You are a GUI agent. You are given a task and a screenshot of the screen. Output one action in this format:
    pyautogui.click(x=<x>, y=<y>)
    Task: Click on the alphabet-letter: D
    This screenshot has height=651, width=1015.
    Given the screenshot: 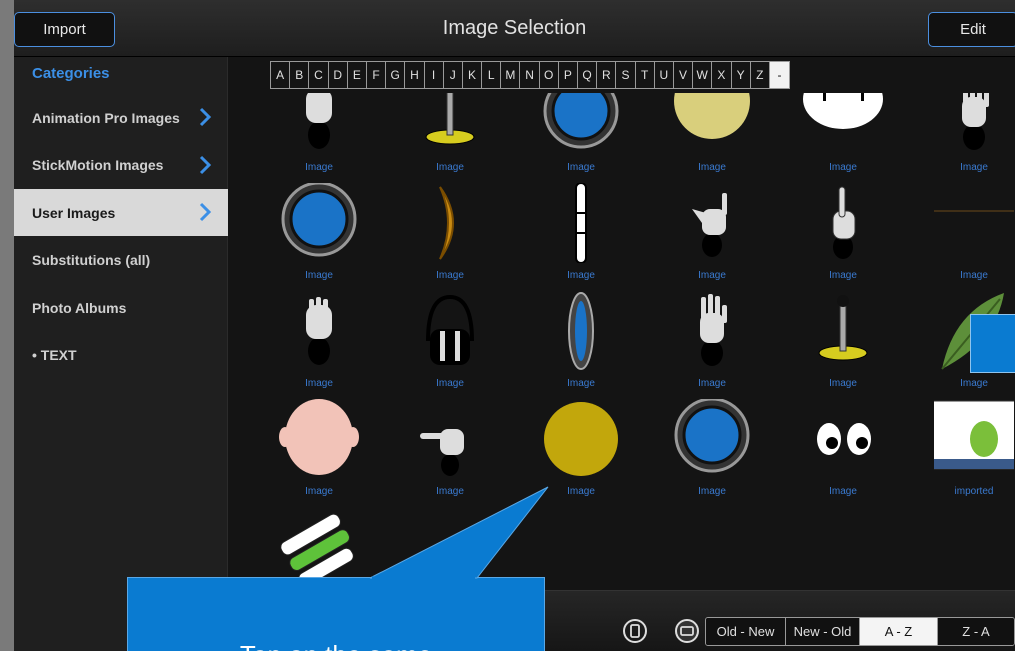 What is the action you would take?
    pyautogui.click(x=338, y=75)
    